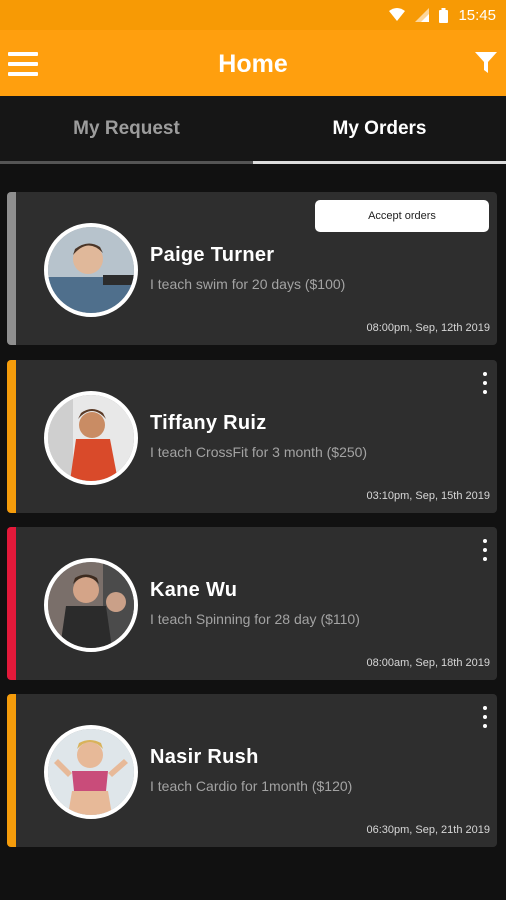 Image resolution: width=506 pixels, height=900 pixels. I want to click on order-description: I teach CrossFit for 3 month ($250), so click(259, 452).